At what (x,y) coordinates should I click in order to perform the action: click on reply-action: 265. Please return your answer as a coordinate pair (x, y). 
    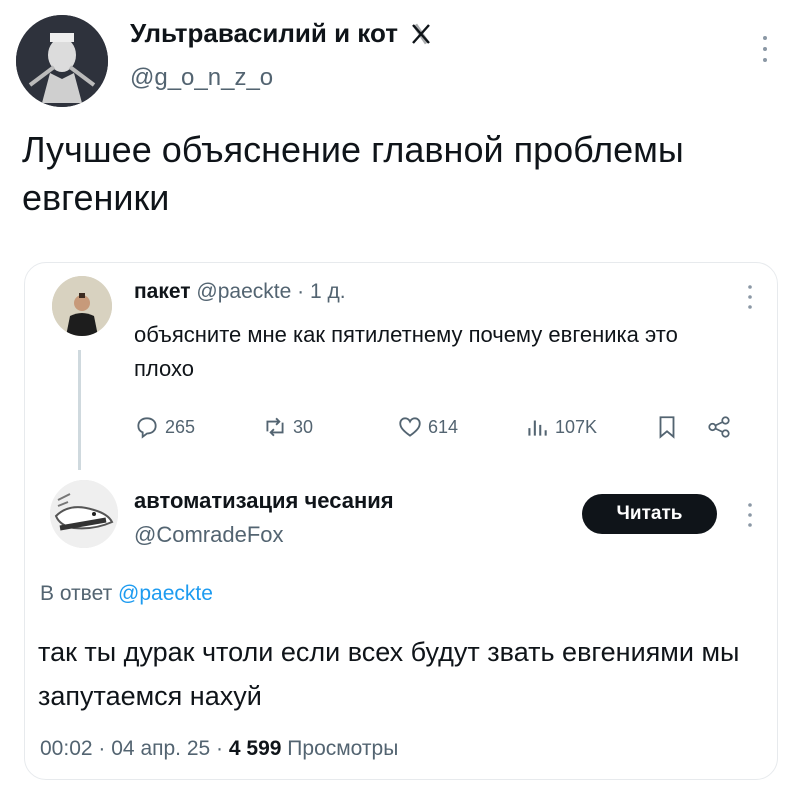
    Looking at the image, I should click on (164, 427).